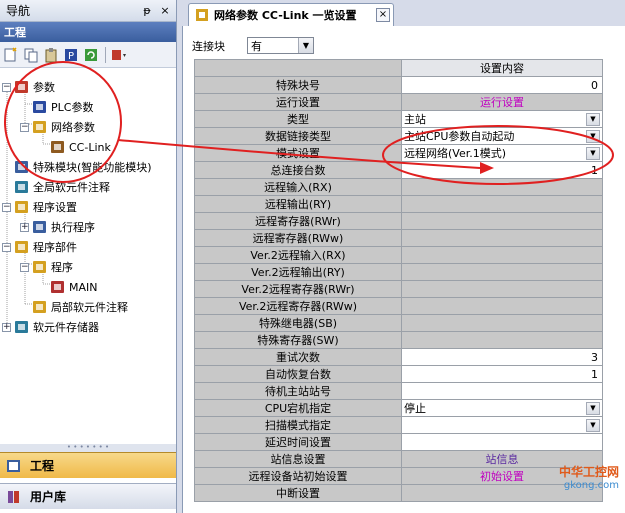 This screenshot has width=625, height=513. I want to click on tree-item: − 网络参数, so click(57, 127).